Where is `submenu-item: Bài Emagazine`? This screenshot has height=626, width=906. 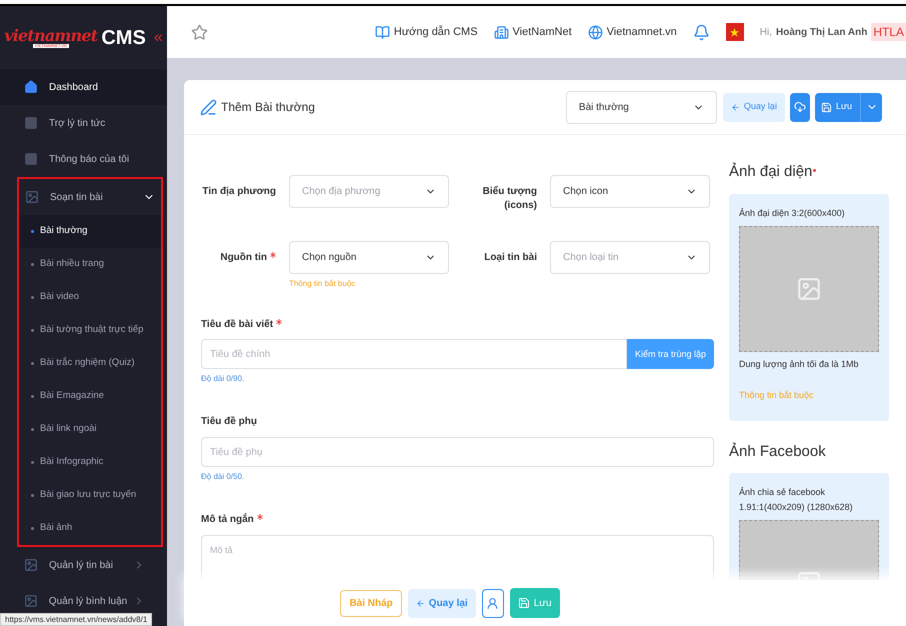
submenu-item: Bài Emagazine is located at coordinates (90, 396).